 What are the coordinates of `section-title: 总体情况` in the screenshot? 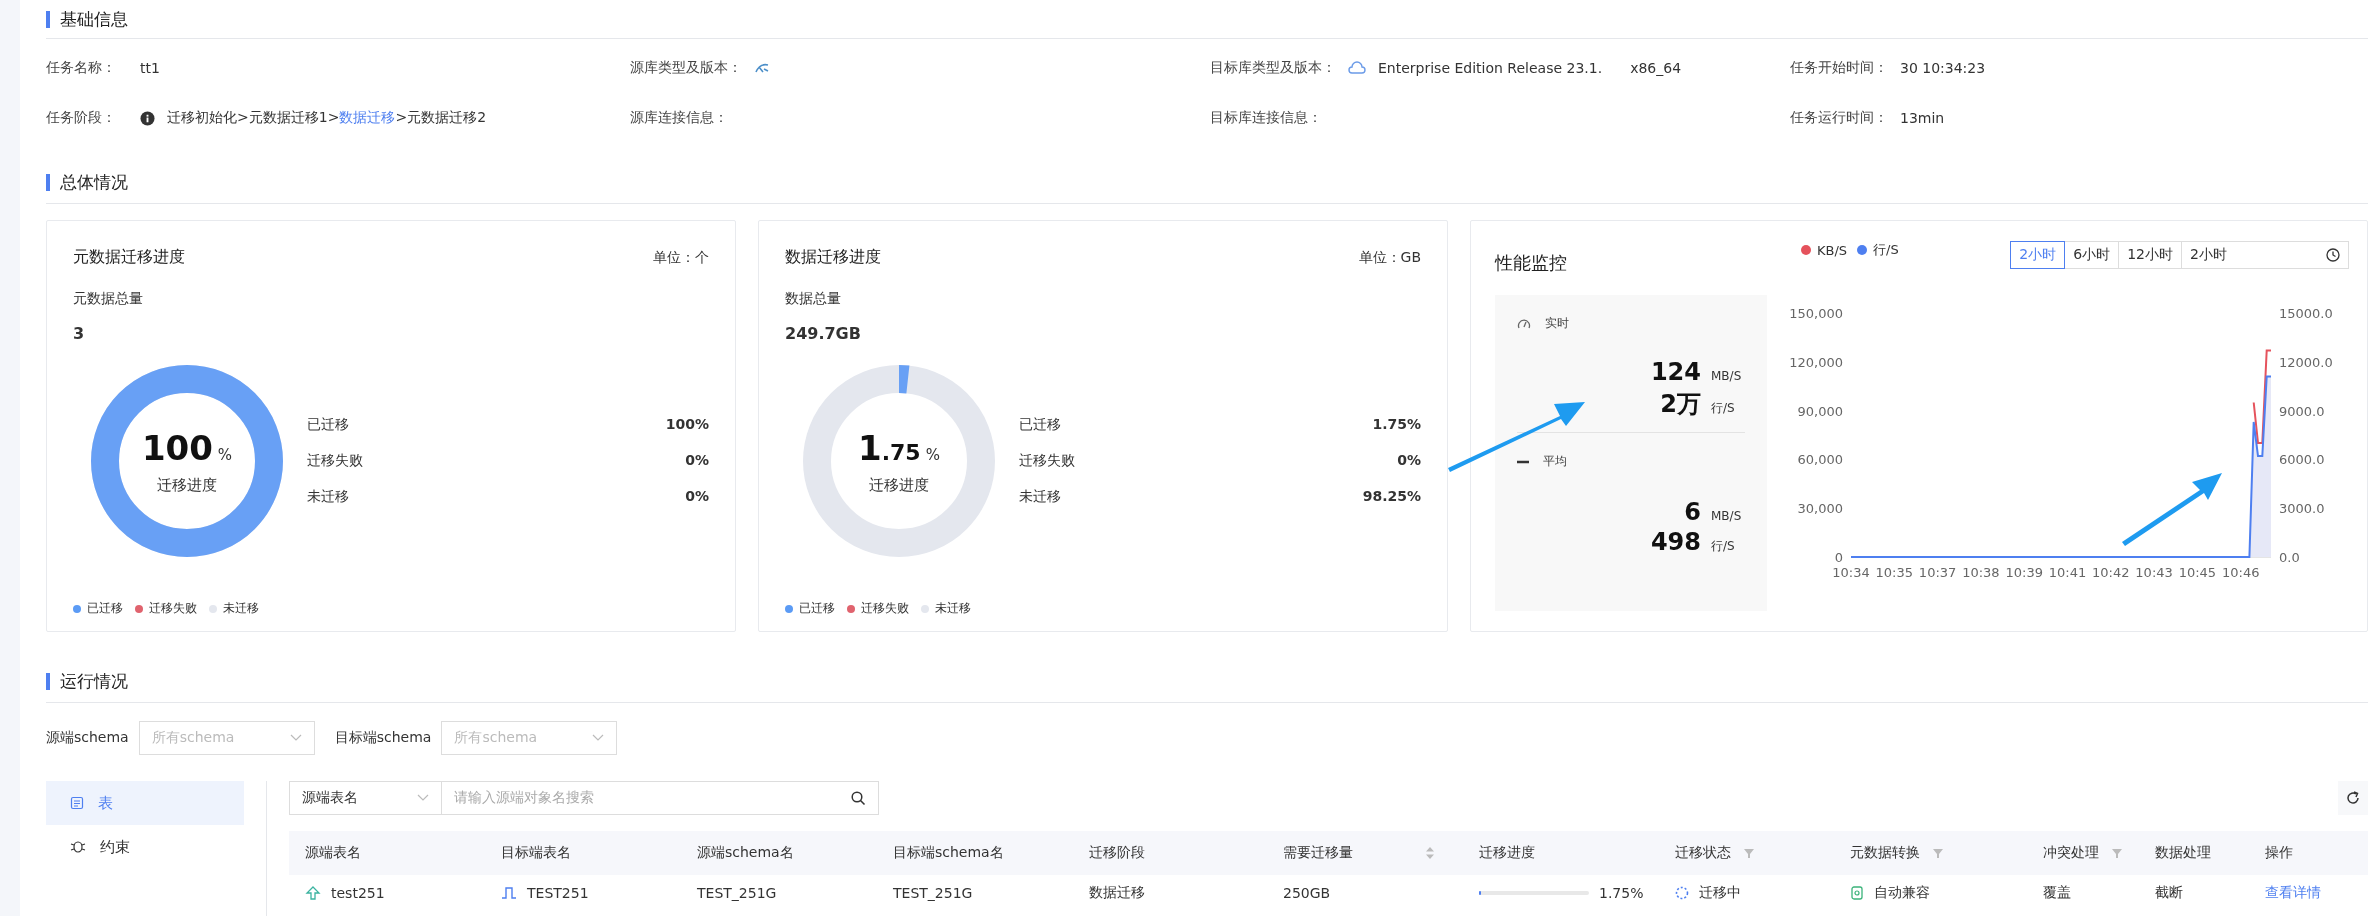 It's located at (94, 182).